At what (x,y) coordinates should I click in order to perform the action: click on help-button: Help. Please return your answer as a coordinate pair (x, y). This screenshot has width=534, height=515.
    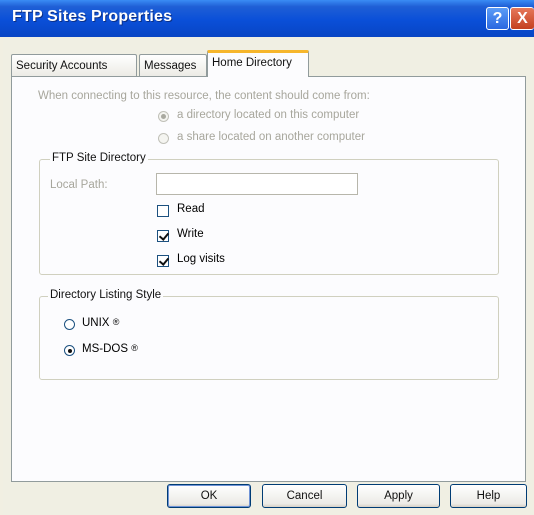
    Looking at the image, I should click on (488, 496).